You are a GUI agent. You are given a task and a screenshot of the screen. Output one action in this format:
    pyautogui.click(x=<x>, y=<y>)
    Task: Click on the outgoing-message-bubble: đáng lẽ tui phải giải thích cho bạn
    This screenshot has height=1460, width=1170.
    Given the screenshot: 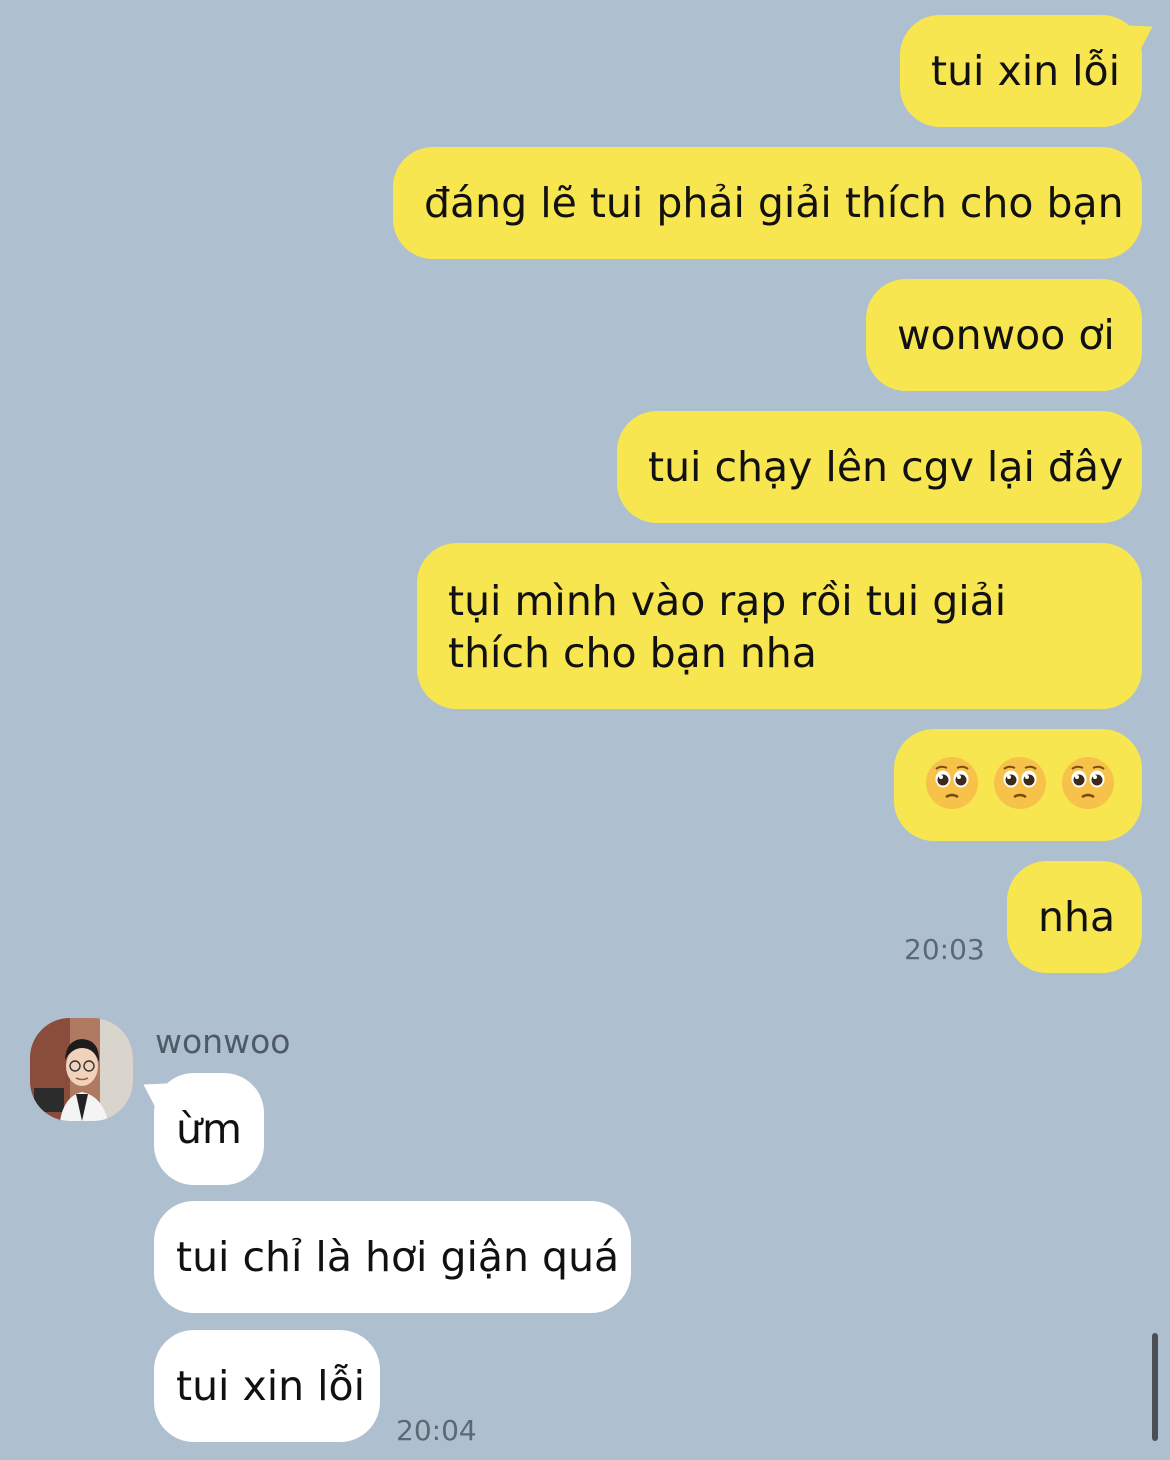 What is the action you would take?
    pyautogui.click(x=767, y=203)
    